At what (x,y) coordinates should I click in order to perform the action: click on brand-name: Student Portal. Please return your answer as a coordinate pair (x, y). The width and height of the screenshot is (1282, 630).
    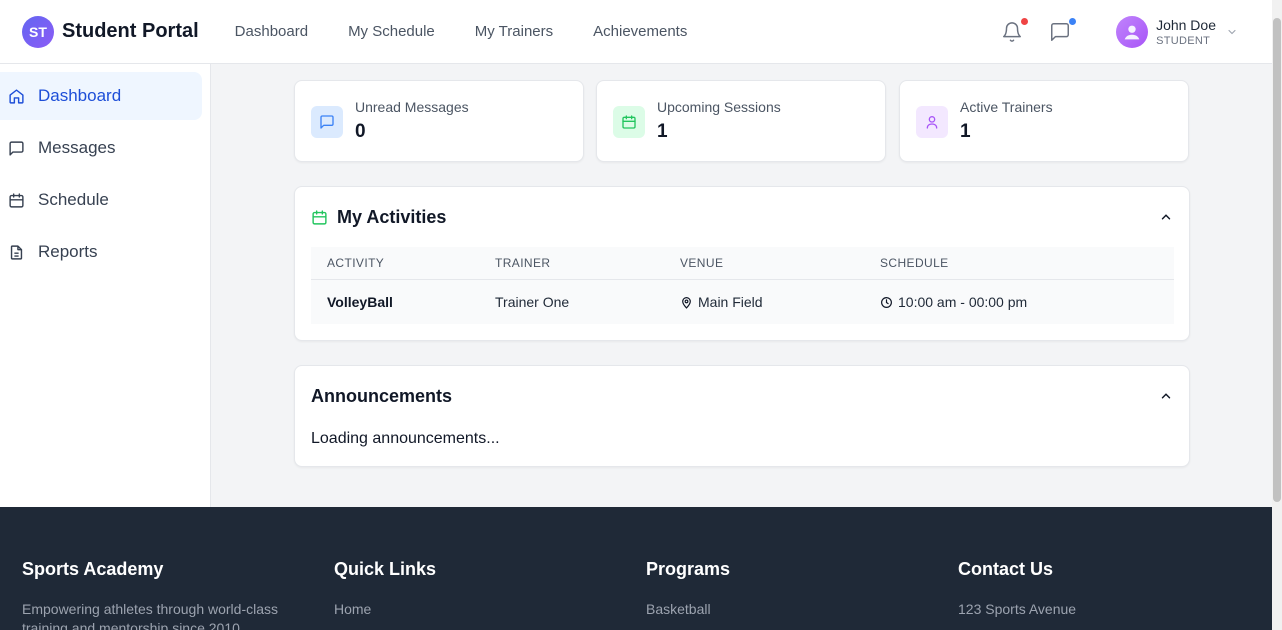
    Looking at the image, I should click on (130, 31).